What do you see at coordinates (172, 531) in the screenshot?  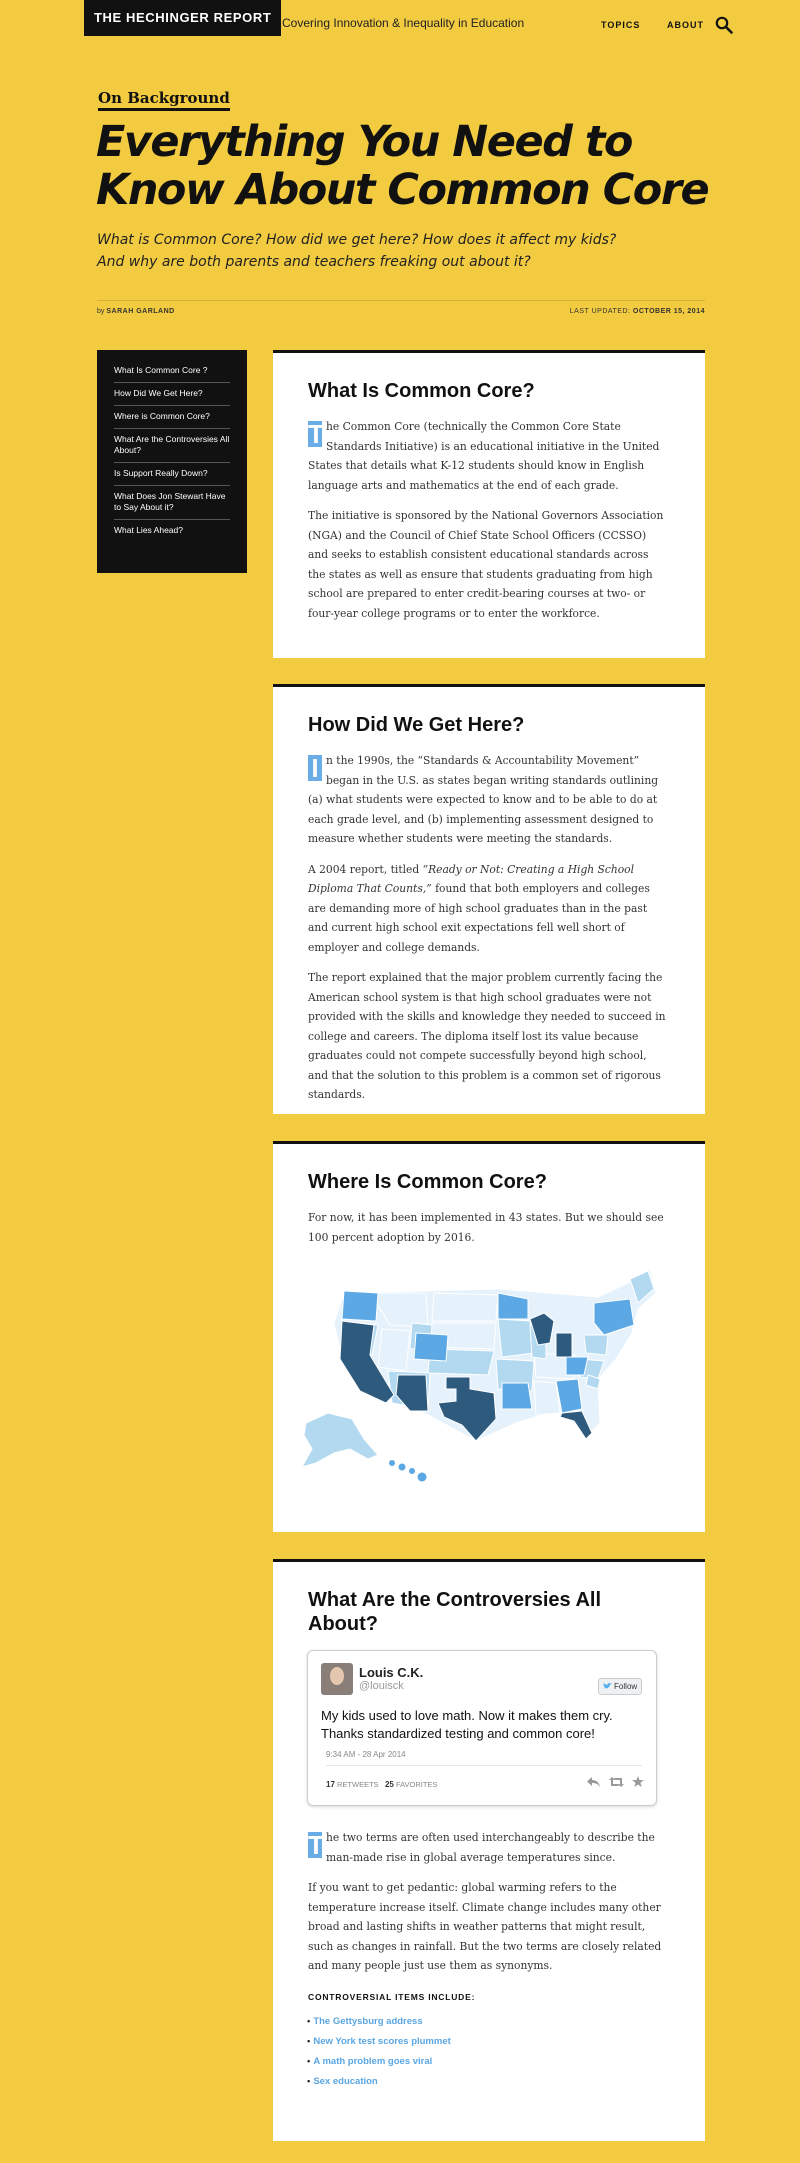 I see `toc-item-what-lies-ahead: What Lies Ahead?` at bounding box center [172, 531].